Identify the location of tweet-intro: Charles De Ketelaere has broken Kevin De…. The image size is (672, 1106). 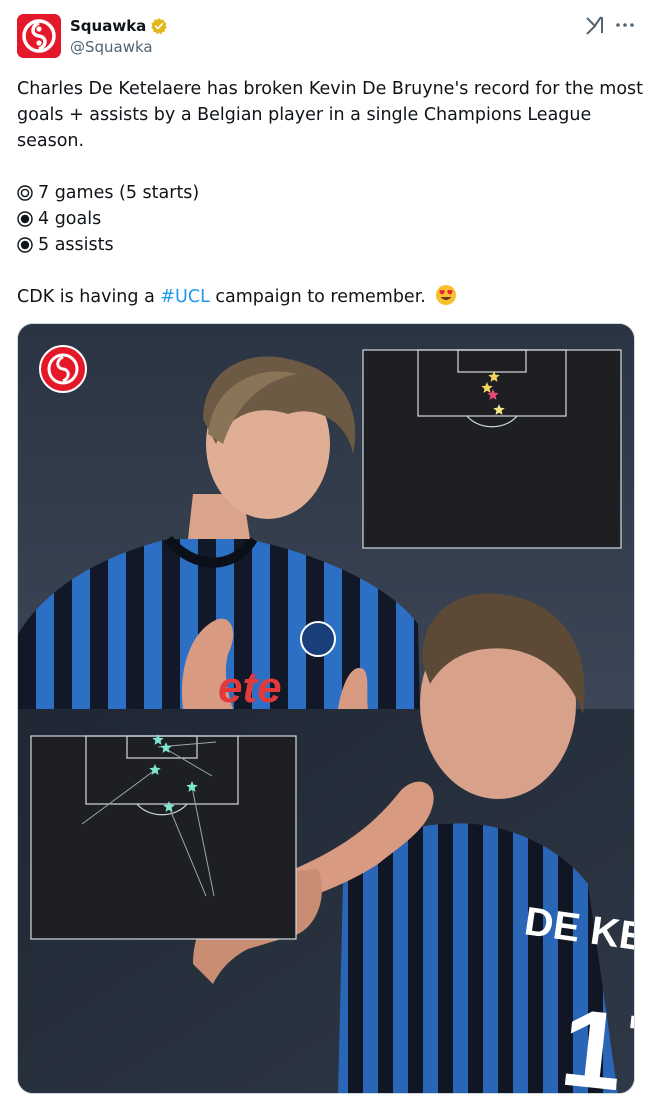
(330, 115).